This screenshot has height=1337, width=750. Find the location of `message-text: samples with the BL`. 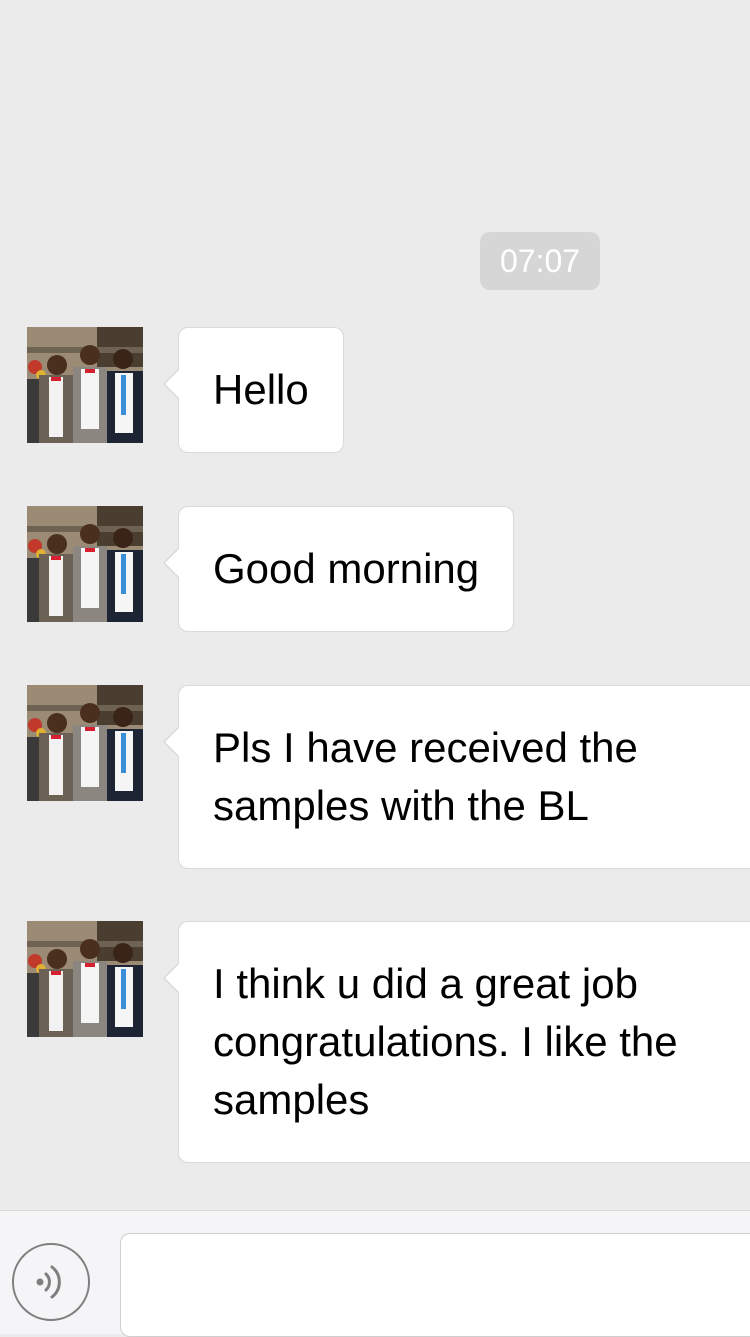

message-text: samples with the BL is located at coordinates (401, 805).